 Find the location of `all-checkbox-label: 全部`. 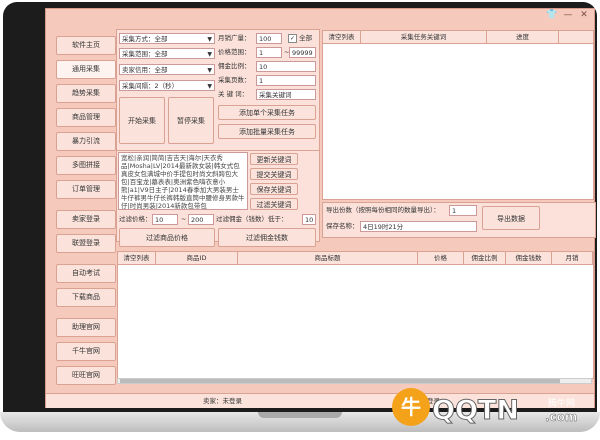

all-checkbox-label: 全部 is located at coordinates (306, 38).